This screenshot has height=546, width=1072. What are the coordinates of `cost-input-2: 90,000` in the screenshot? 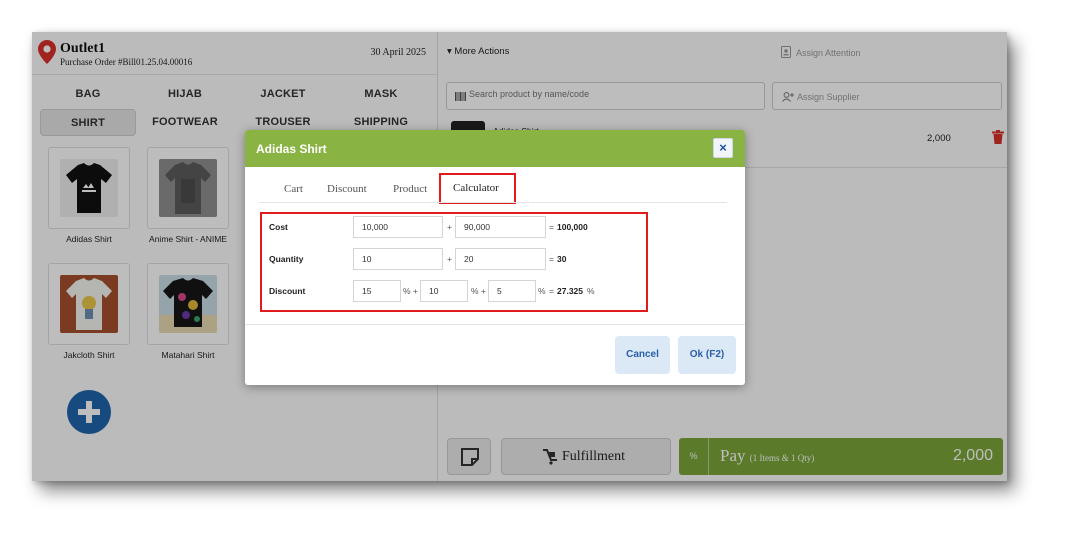 It's located at (500, 227).